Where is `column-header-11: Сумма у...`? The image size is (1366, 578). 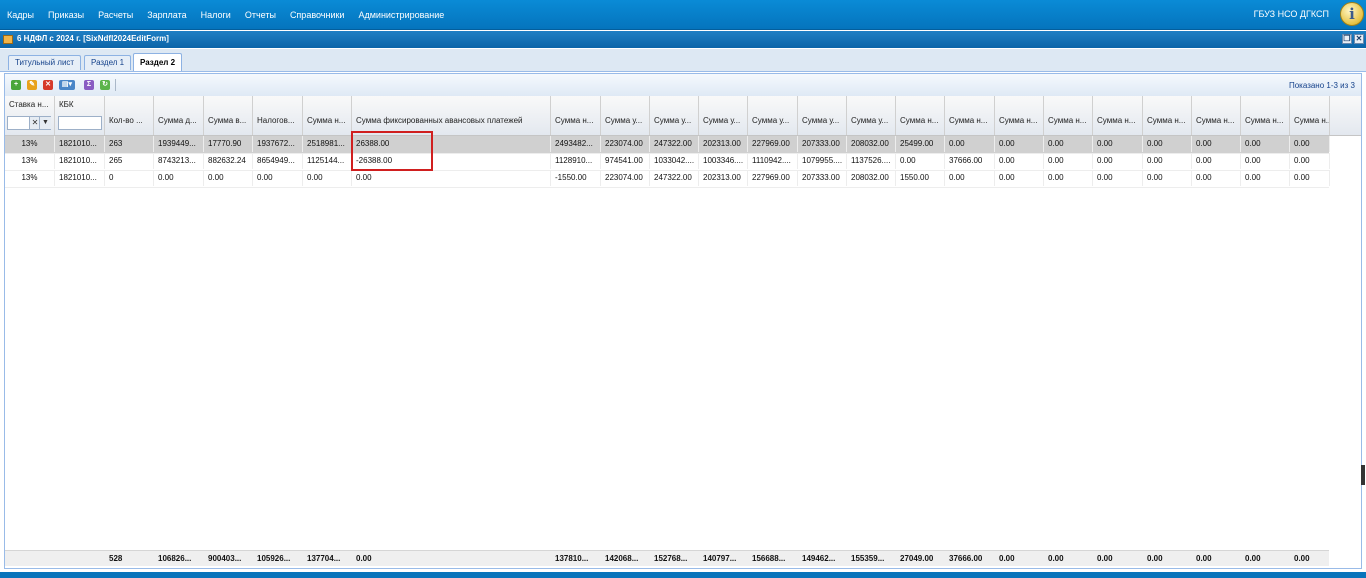
column-header-11: Сумма у... is located at coordinates (674, 115).